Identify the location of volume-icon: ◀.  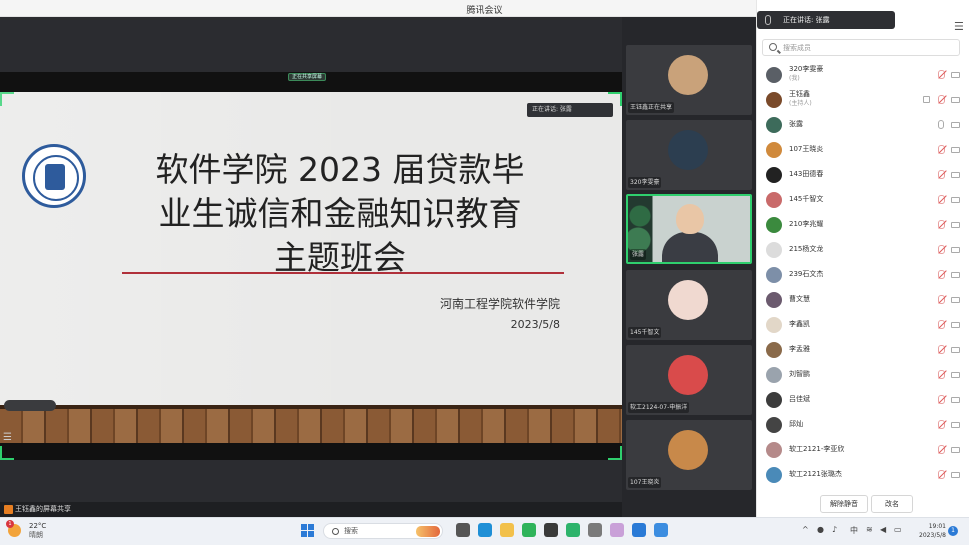
(883, 529).